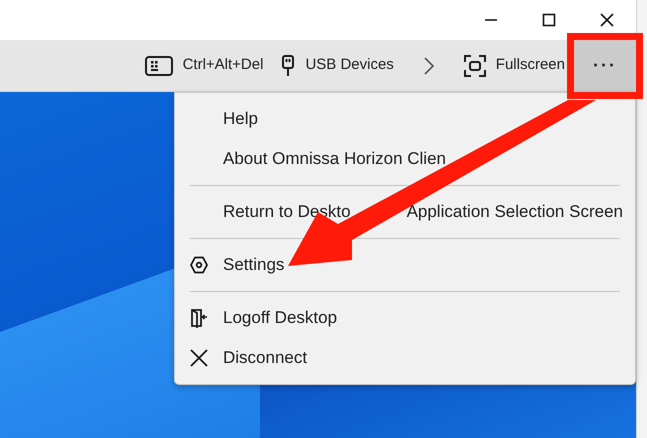 This screenshot has height=438, width=647. I want to click on fullscreen-button: Fullscreen, so click(514, 66).